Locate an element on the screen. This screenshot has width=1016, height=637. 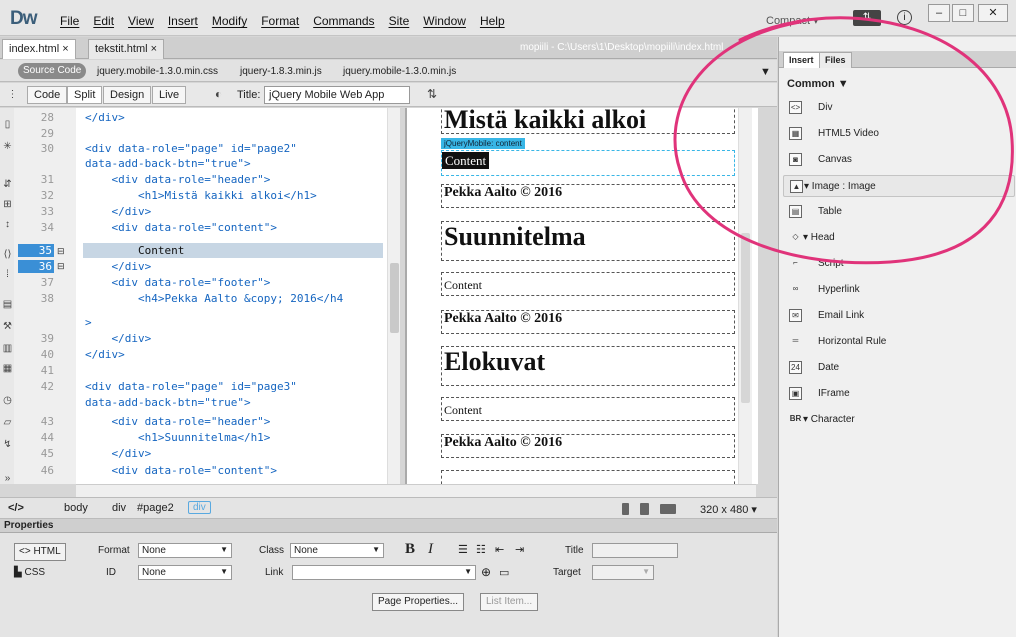
insert-date: 24 Date is located at coordinates (899, 368).